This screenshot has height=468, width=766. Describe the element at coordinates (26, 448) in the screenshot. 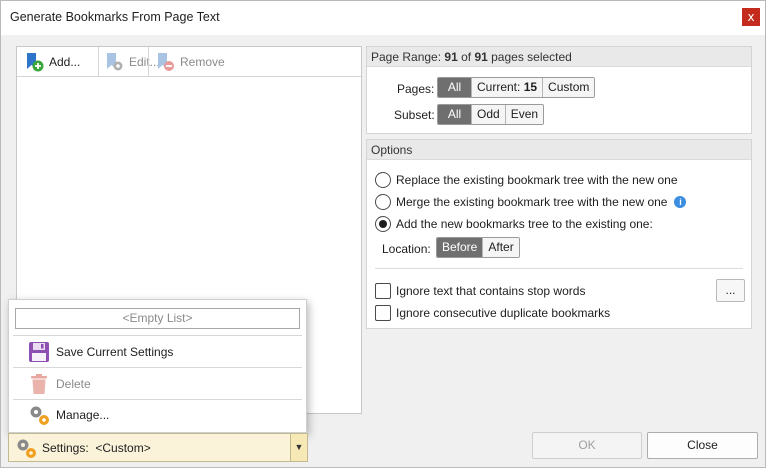

I see `settings-gears-icon` at that location.